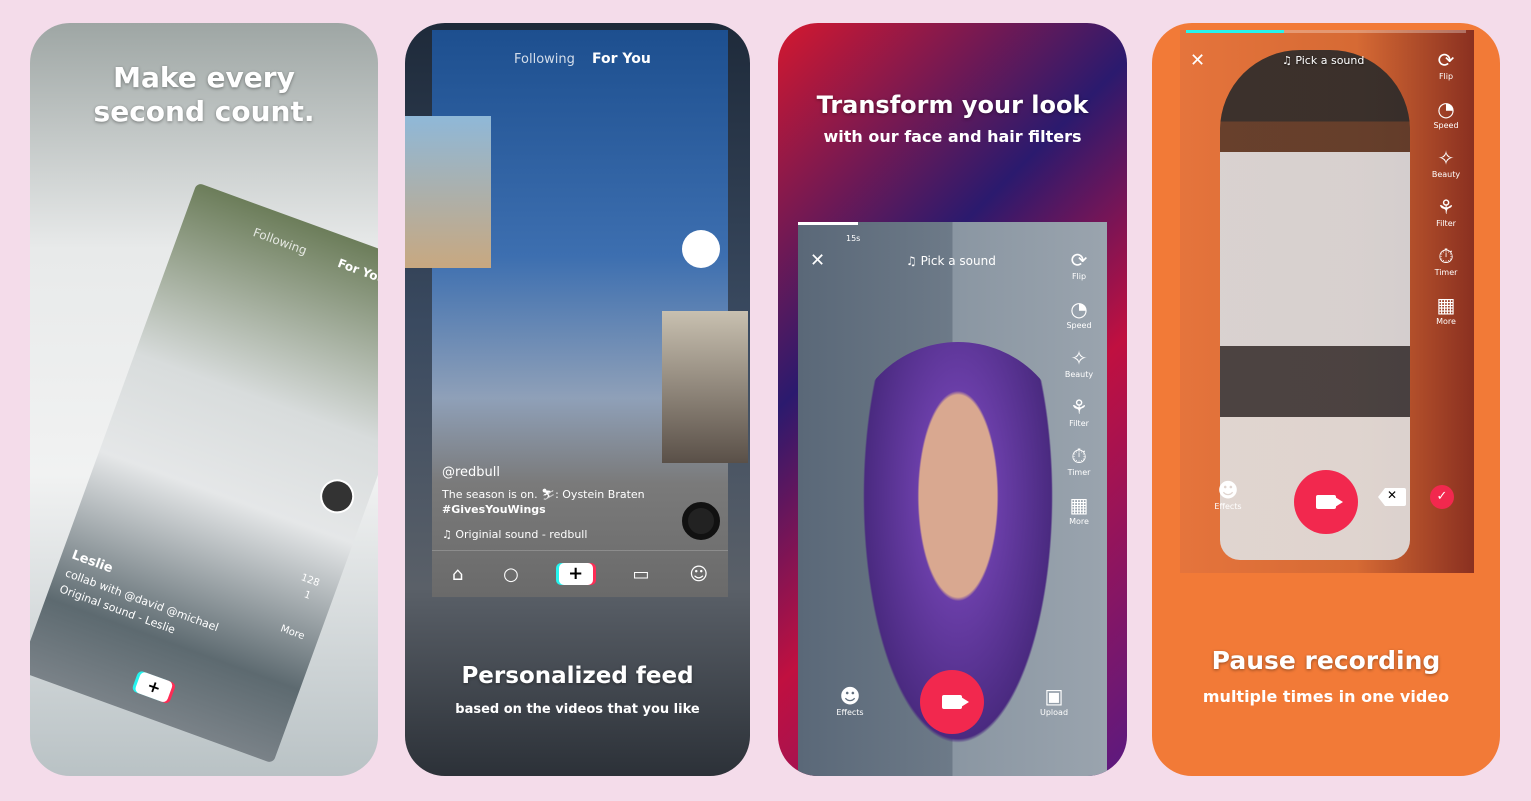  Describe the element at coordinates (457, 574) in the screenshot. I see `home-icon: ⌂` at that location.